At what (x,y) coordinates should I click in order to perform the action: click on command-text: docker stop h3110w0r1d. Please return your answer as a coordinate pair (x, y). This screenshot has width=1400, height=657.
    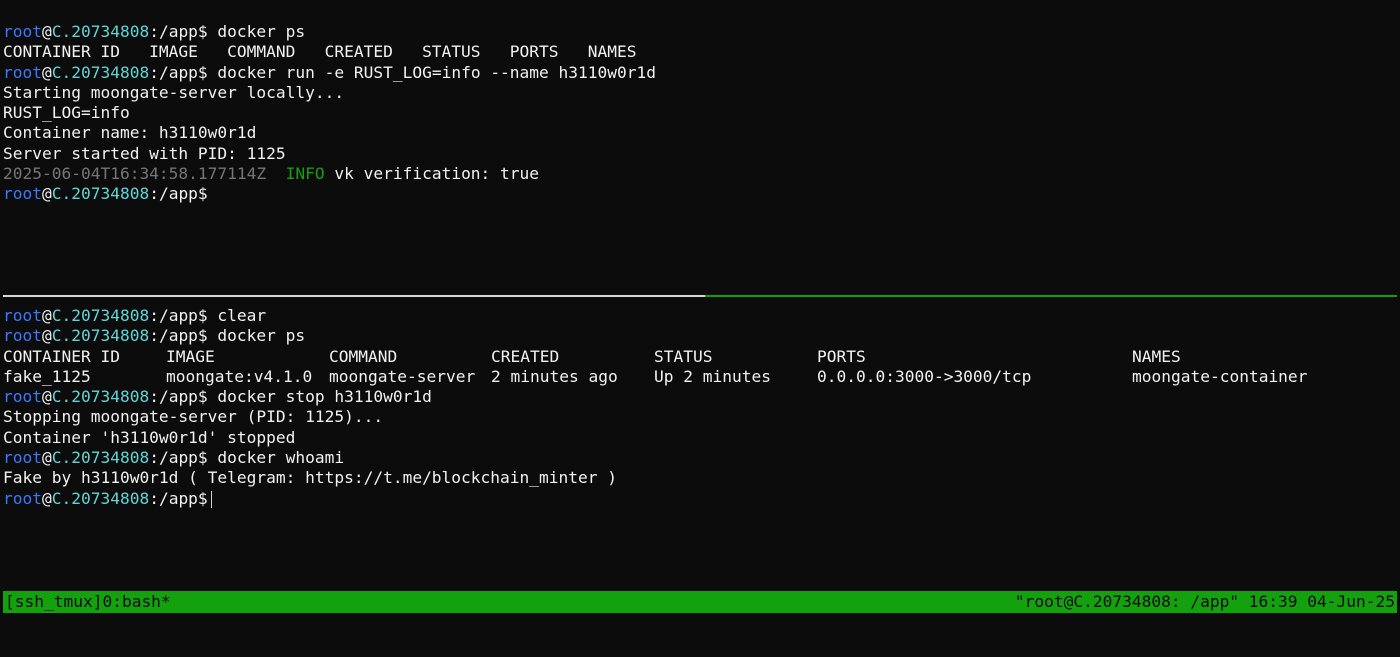
    Looking at the image, I should click on (319, 397).